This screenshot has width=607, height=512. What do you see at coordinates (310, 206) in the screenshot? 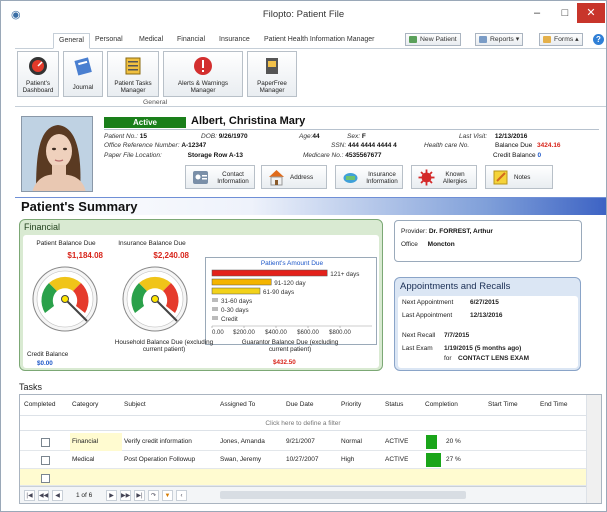
I see `summary-banner: Patient's Summary` at bounding box center [310, 206].